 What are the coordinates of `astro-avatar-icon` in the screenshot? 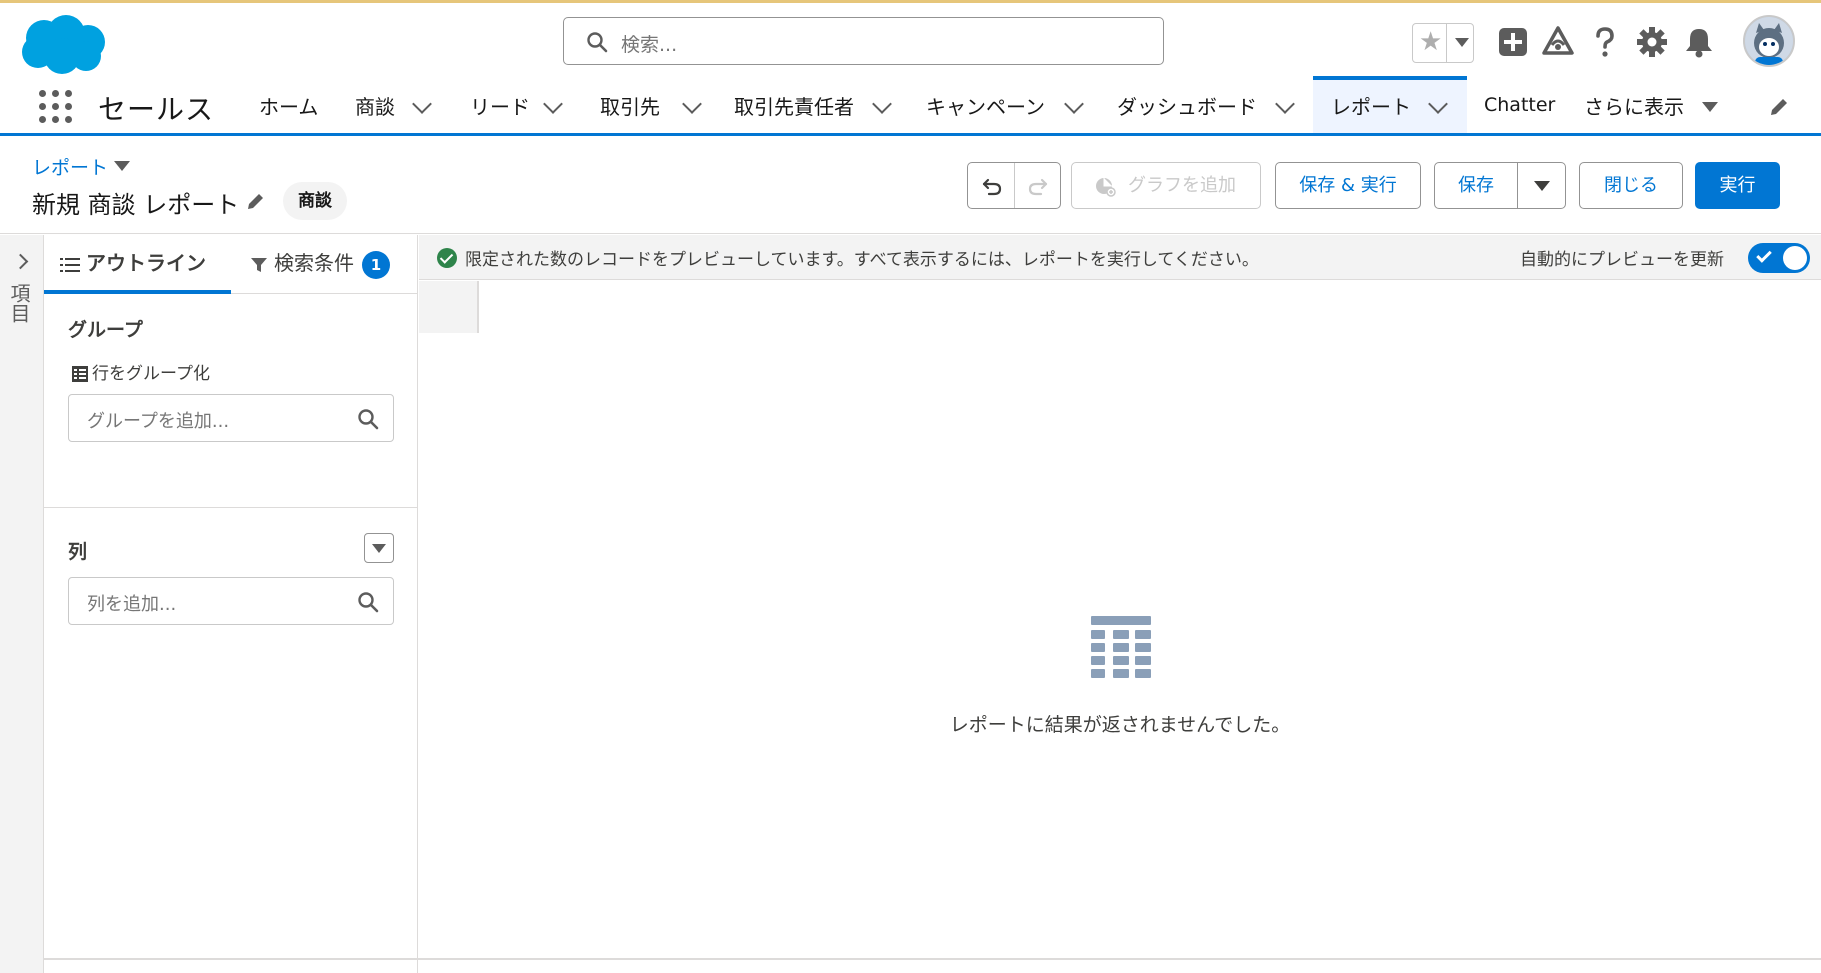 It's located at (1769, 41).